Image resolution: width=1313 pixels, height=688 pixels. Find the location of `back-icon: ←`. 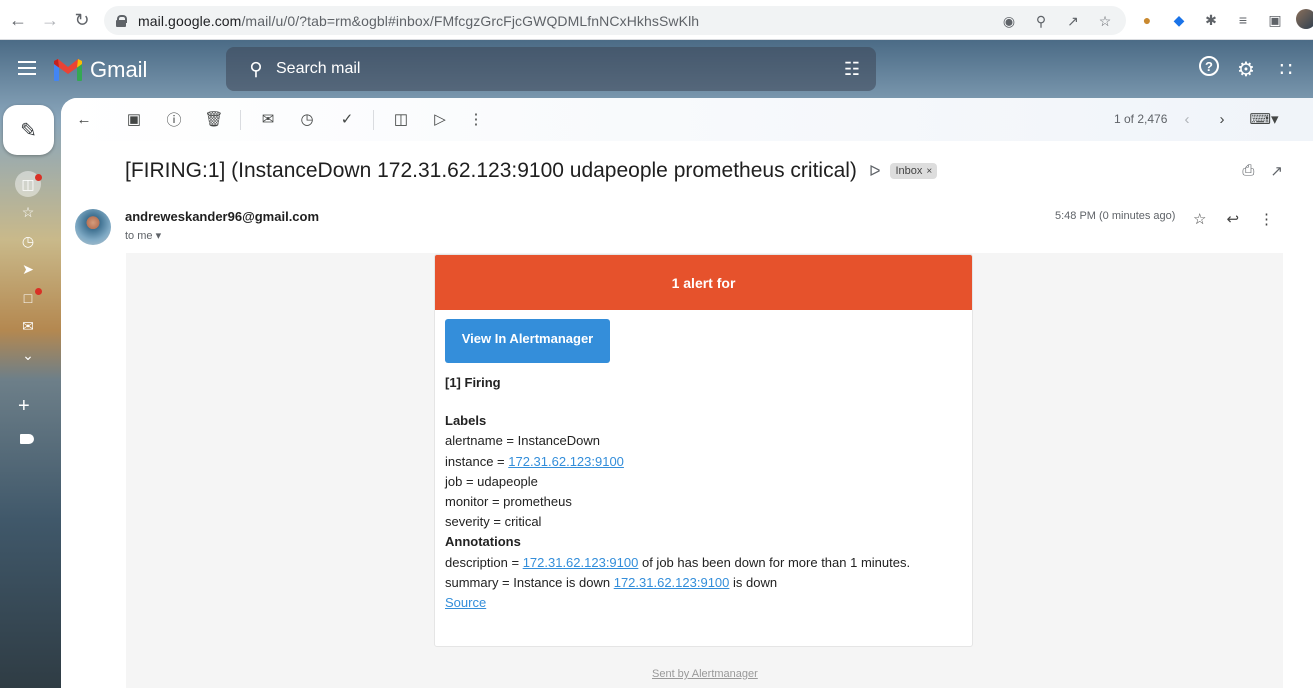

back-icon: ← is located at coordinates (18, 20).